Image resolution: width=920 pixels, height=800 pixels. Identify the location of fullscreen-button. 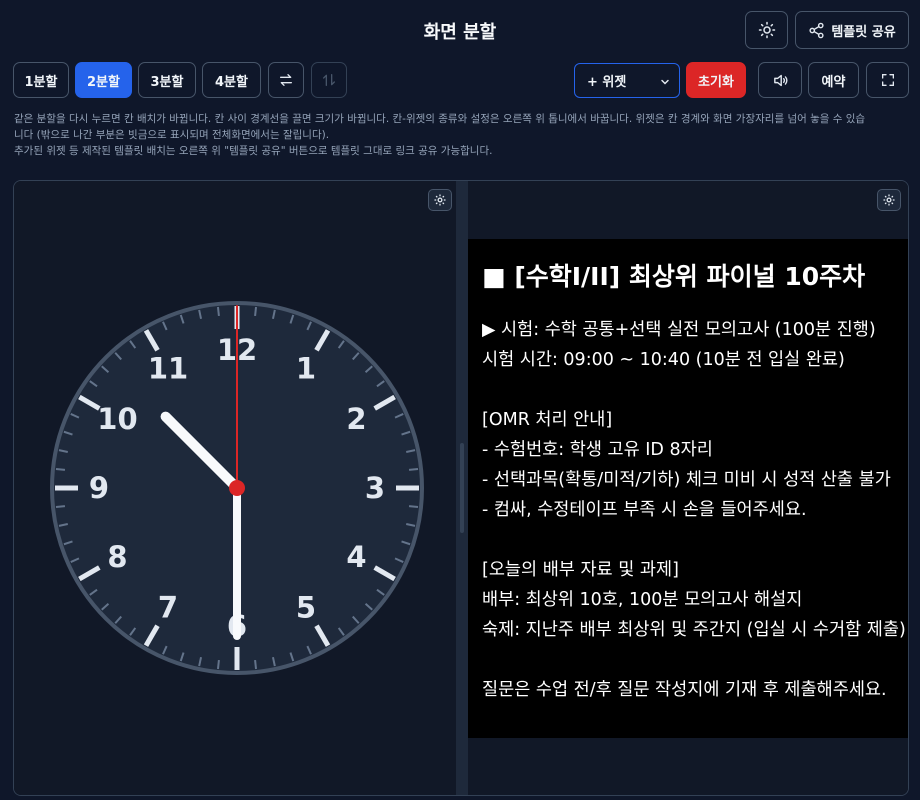
(887, 80).